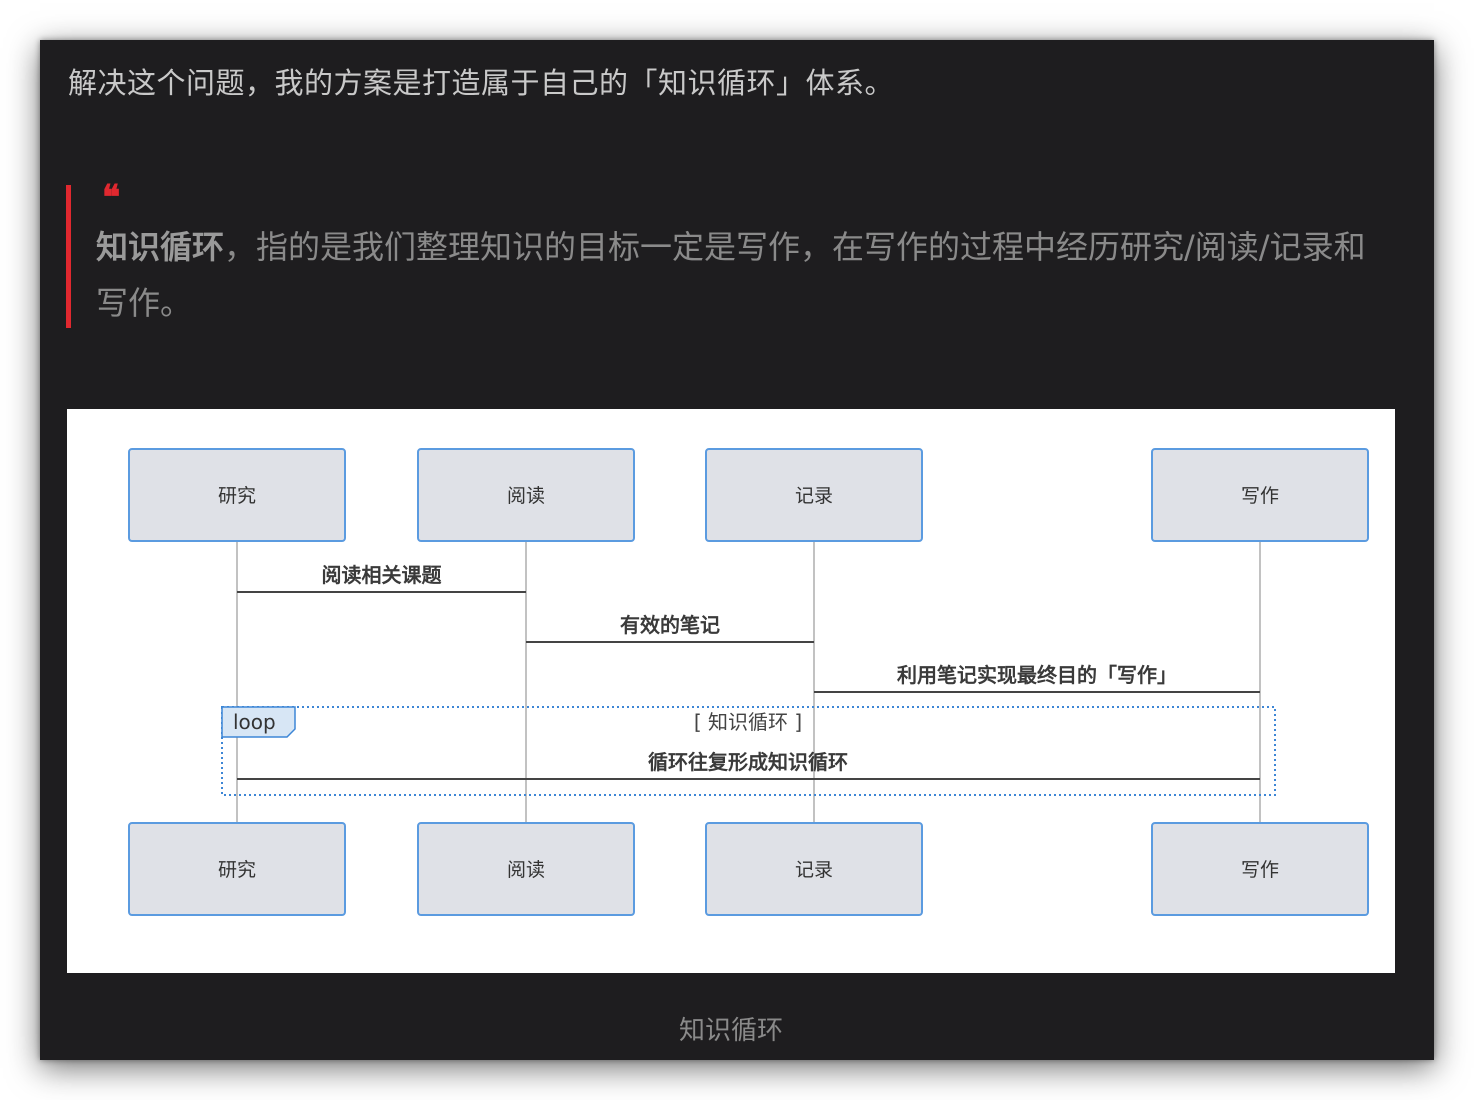 This screenshot has height=1100, width=1474. I want to click on loop-condition: [ 知识循环 ], so click(748, 722).